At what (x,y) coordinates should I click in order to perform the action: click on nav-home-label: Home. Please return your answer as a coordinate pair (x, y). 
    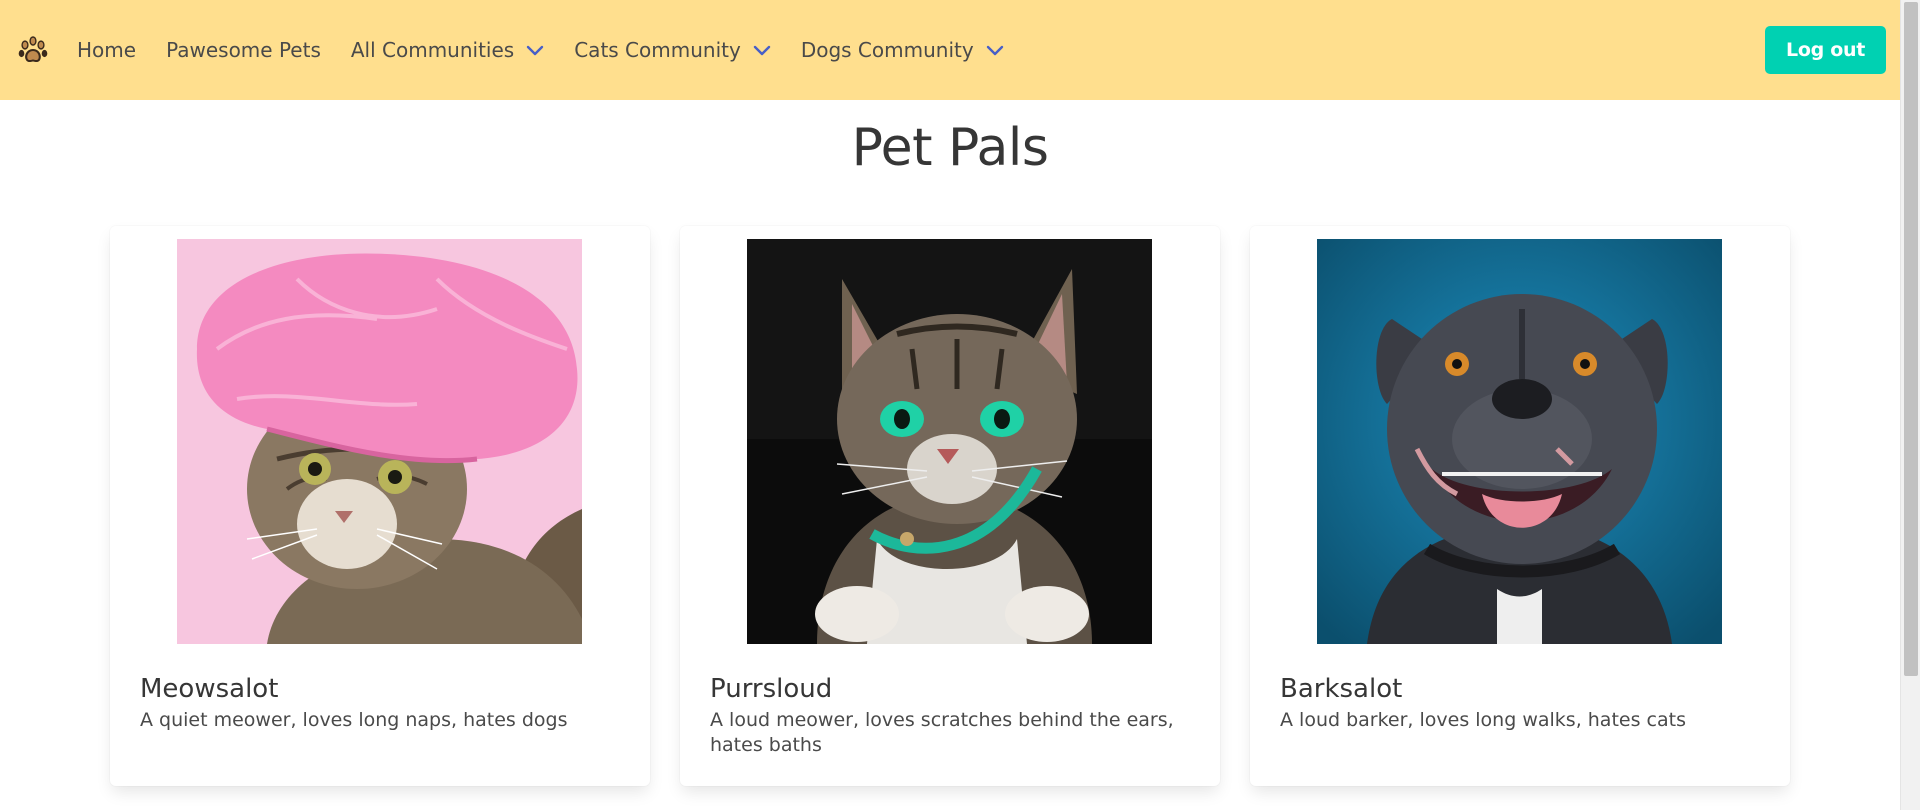
    Looking at the image, I should click on (107, 50).